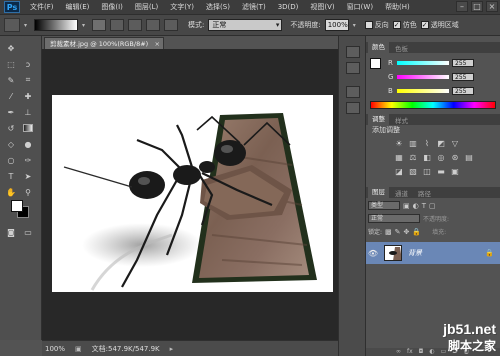 The width and height of the screenshot is (500, 356). Describe the element at coordinates (401, 193) in the screenshot. I see `tab-channels: 通道` at that location.